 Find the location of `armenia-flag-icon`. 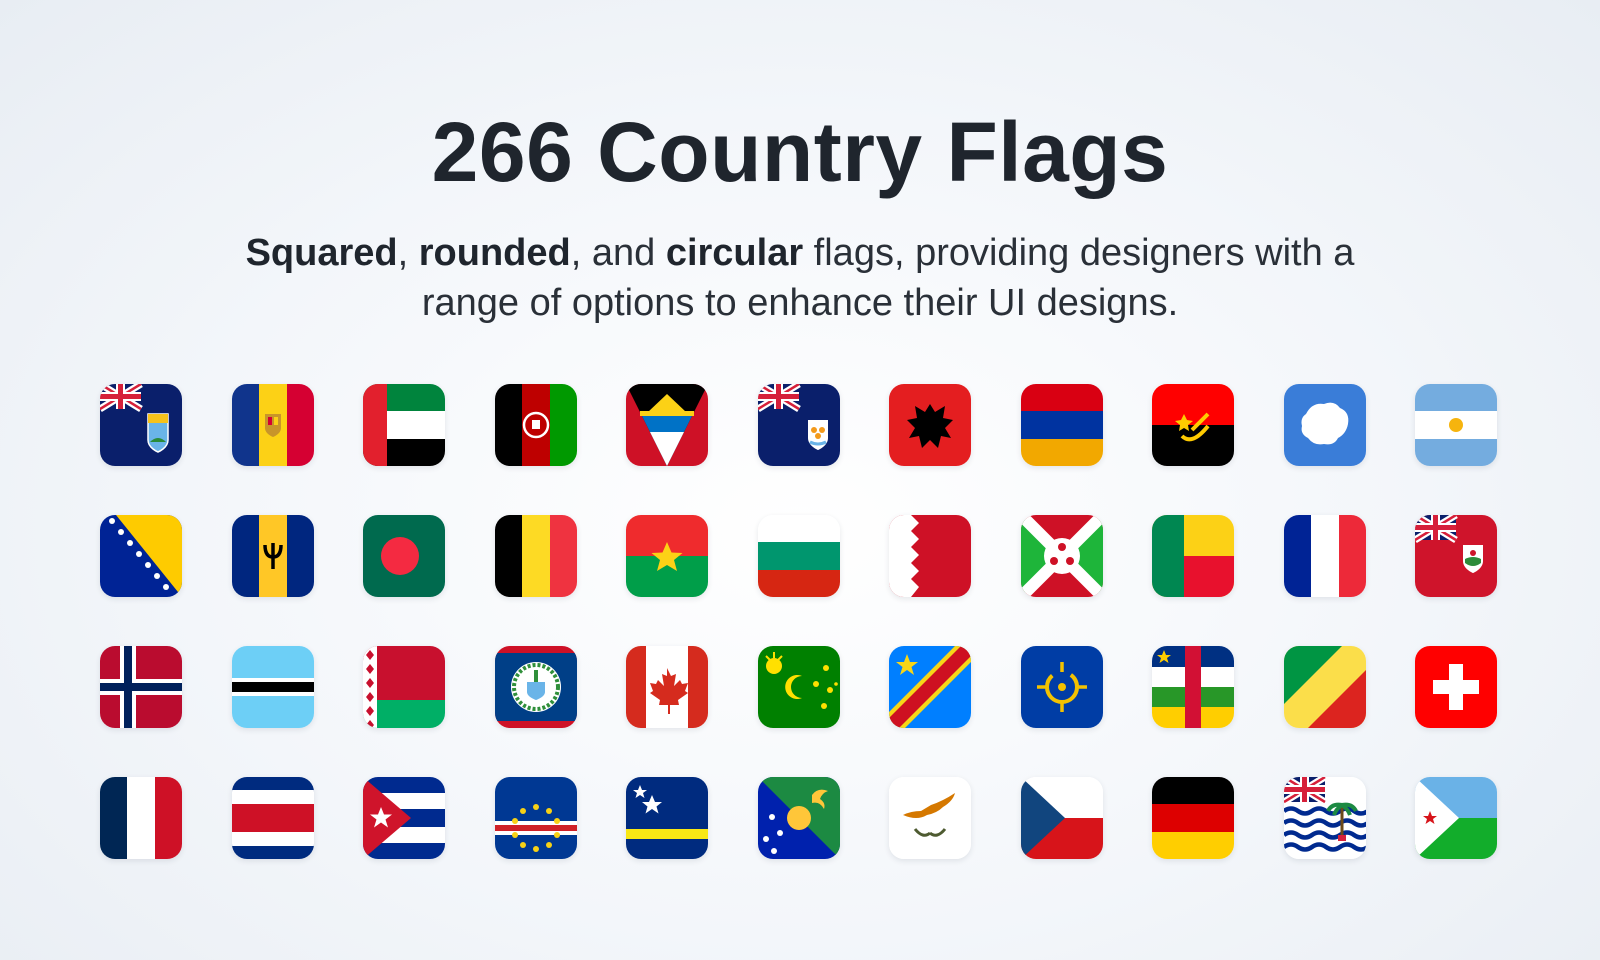

armenia-flag-icon is located at coordinates (1061, 425).